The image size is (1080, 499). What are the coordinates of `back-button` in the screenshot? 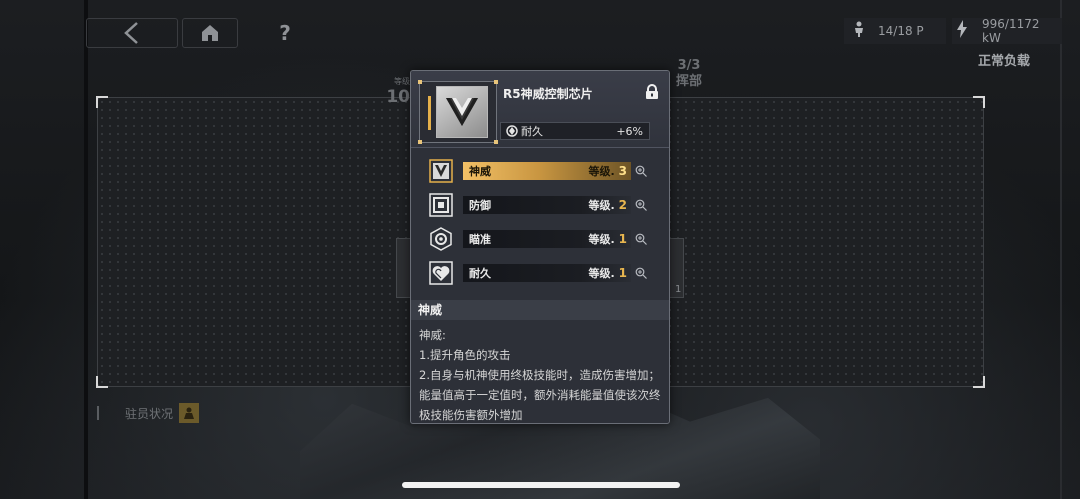 It's located at (132, 33).